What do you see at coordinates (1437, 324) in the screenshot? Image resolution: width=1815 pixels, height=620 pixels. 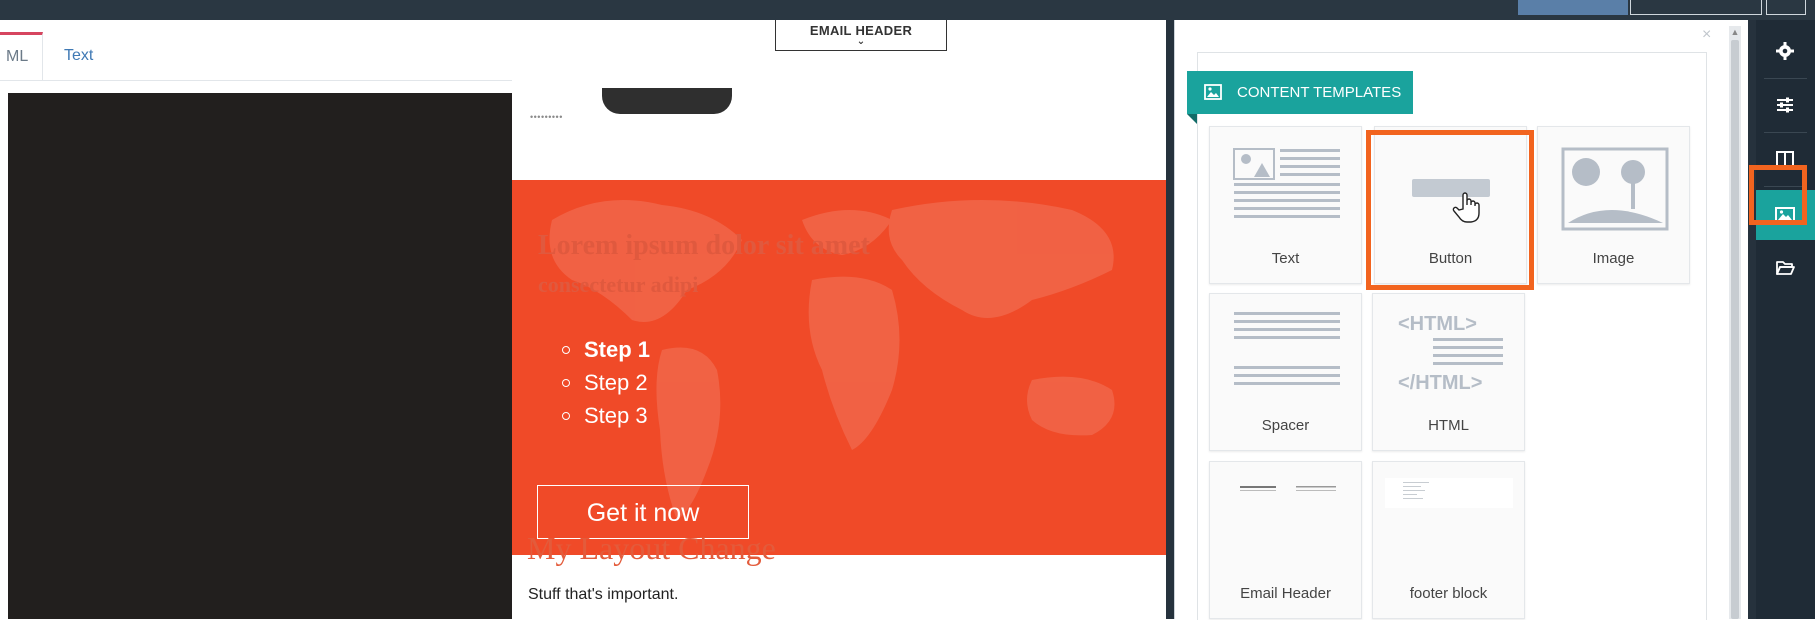 I see `svg-text: <HTML>` at bounding box center [1437, 324].